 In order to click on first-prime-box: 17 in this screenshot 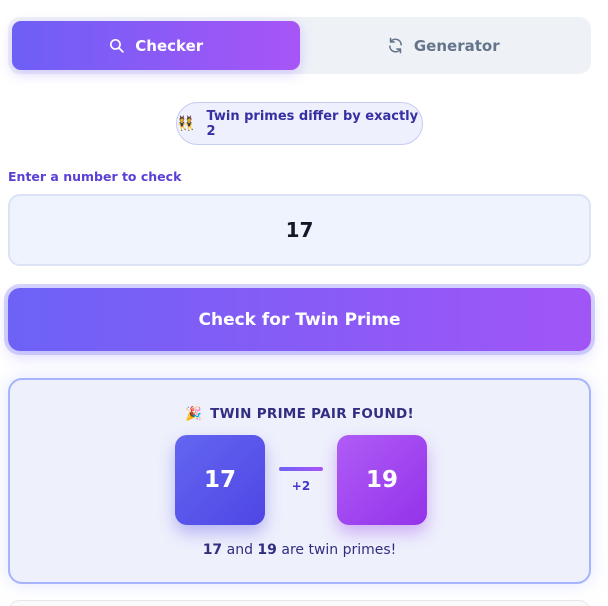, I will do `click(220, 480)`.